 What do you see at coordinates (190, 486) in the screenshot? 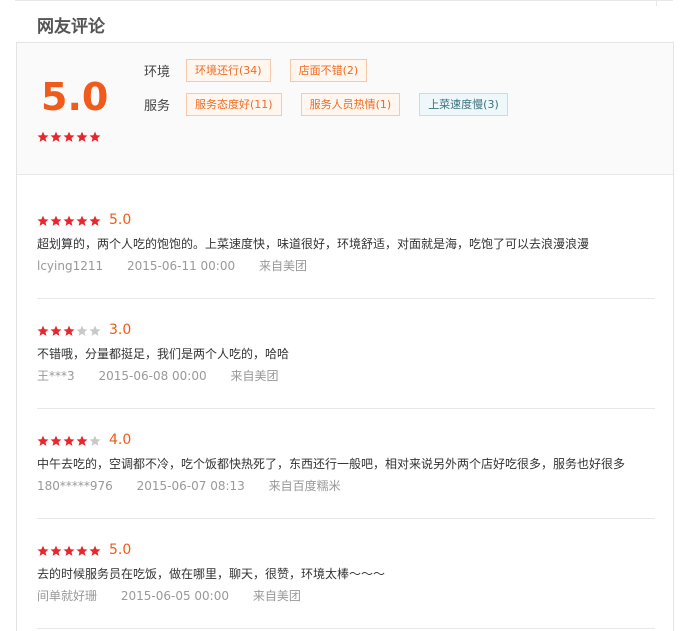
I see `review-time: 2015-06-07 08:13` at bounding box center [190, 486].